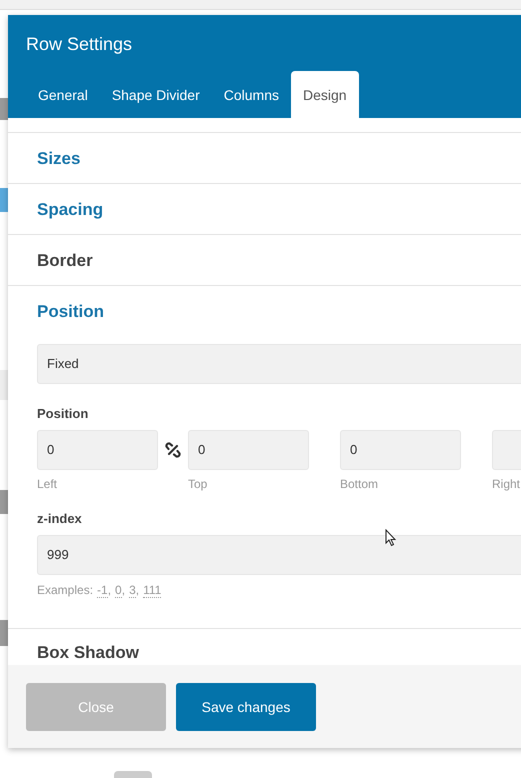 This screenshot has height=778, width=521. Describe the element at coordinates (118, 590) in the screenshot. I see `example-link: 0` at that location.